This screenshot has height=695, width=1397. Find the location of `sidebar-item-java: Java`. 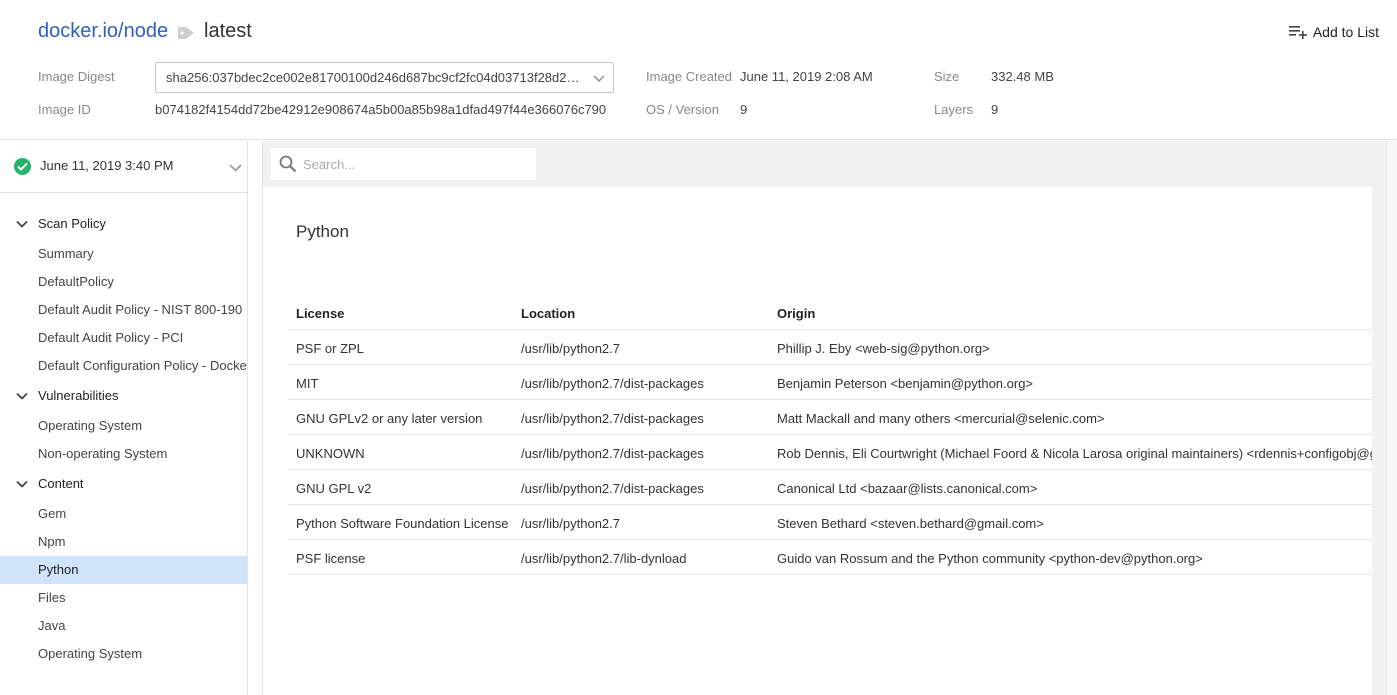

sidebar-item-java: Java is located at coordinates (123, 626).